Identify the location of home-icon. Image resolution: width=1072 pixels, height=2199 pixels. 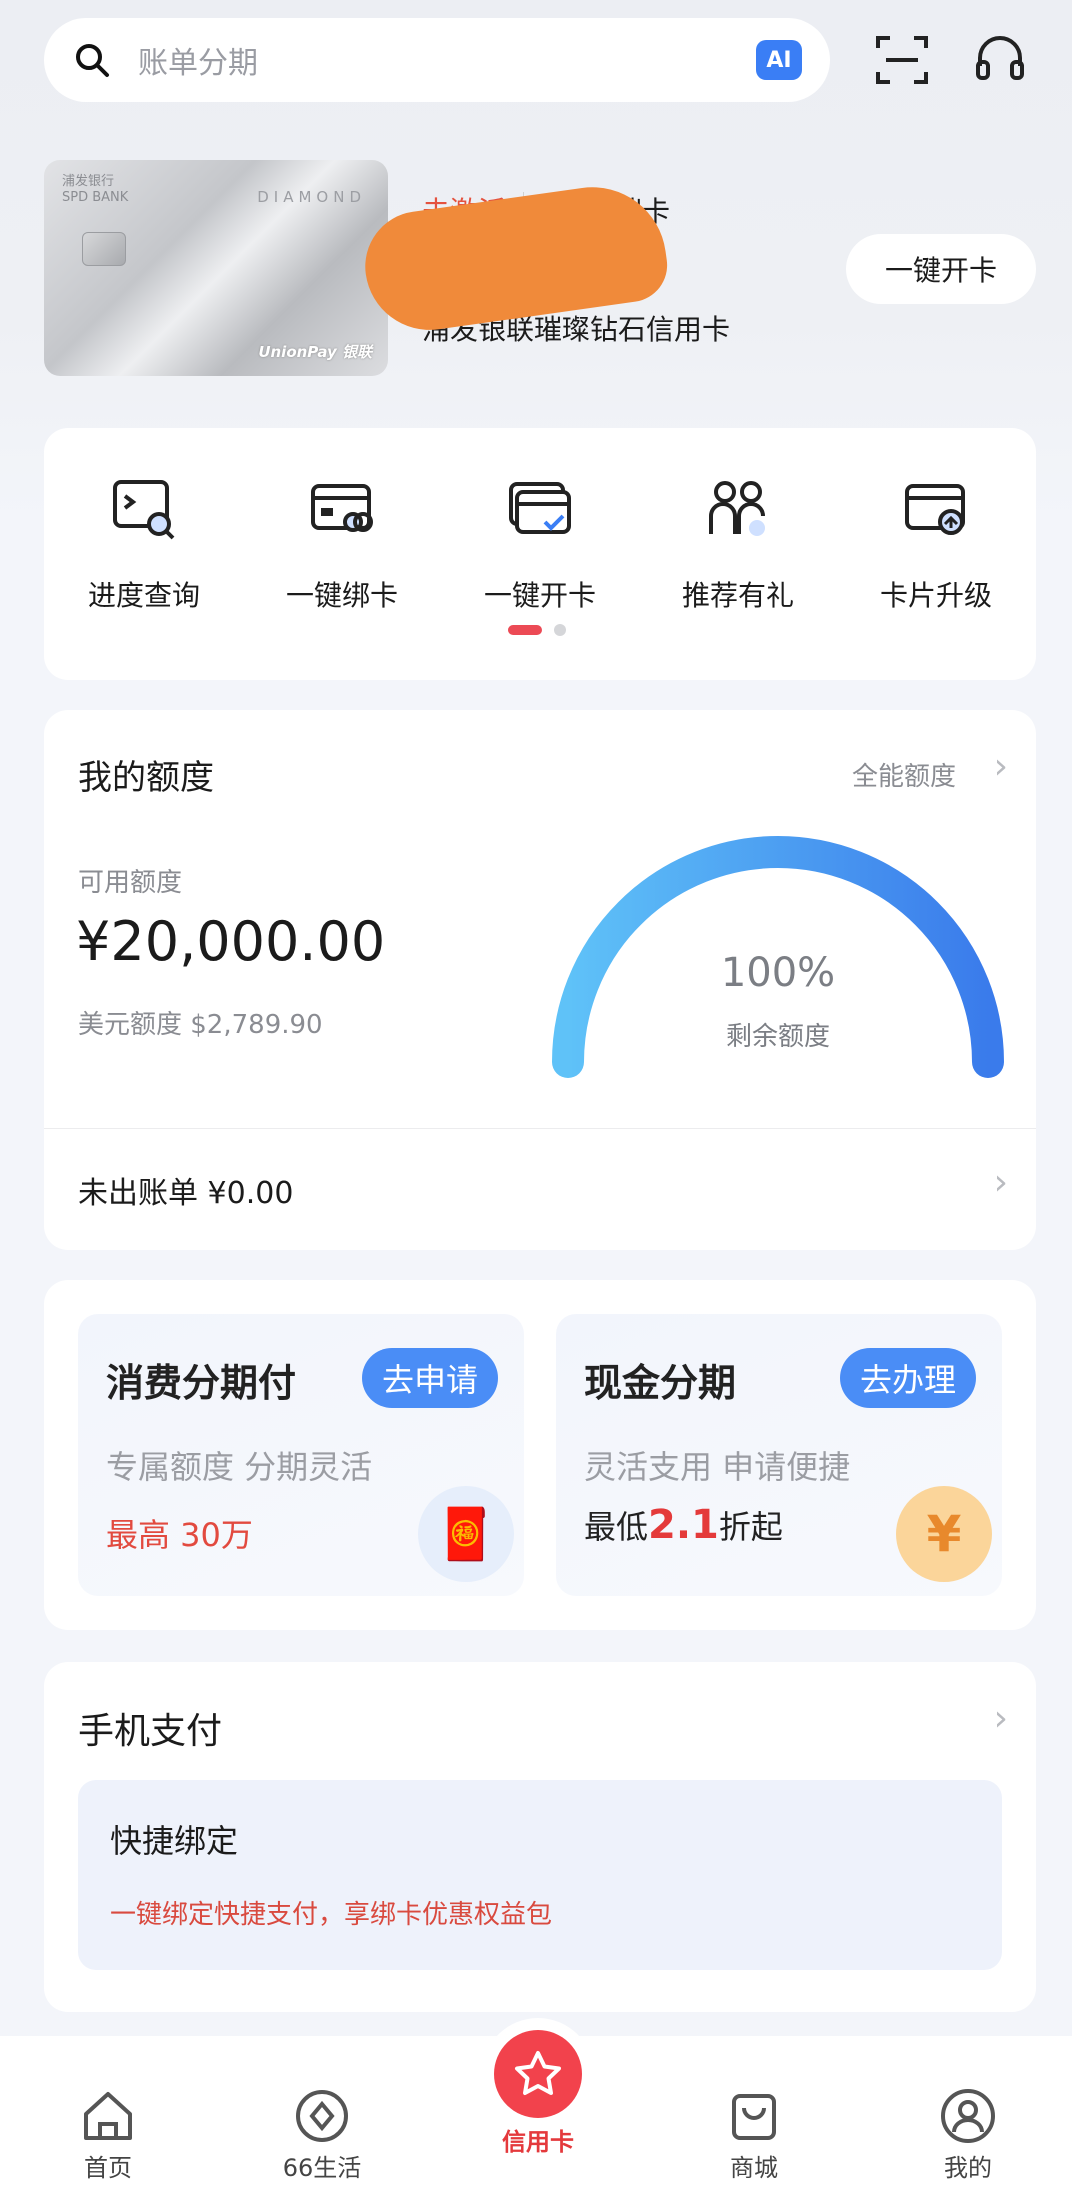
(108, 2116).